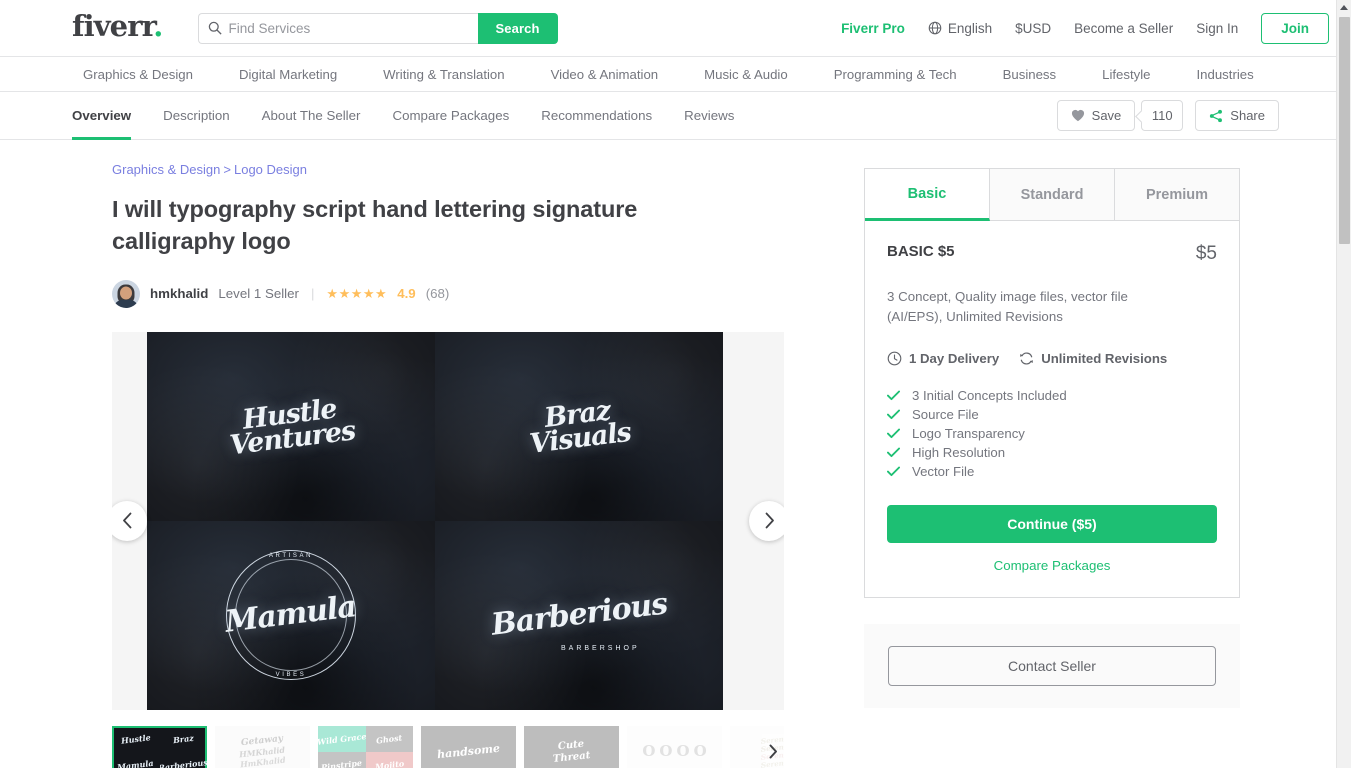  I want to click on nav-currency: $USD, so click(1033, 28).